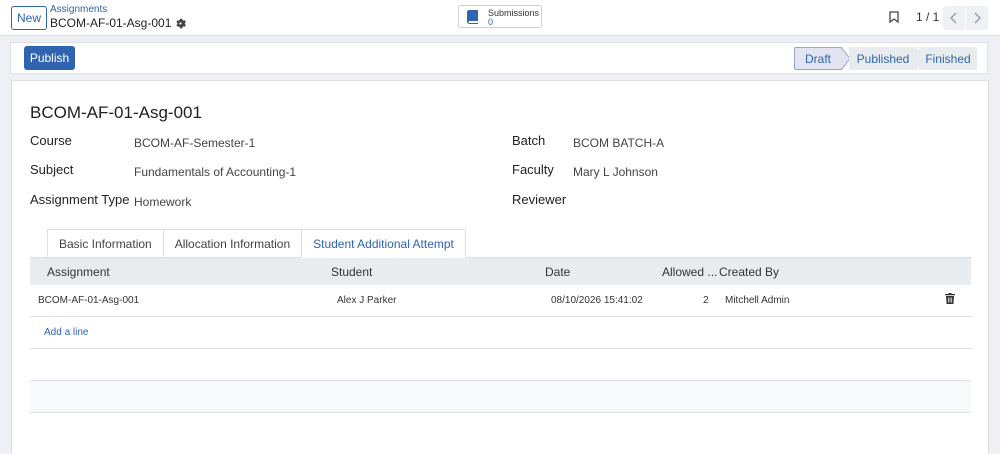  Describe the element at coordinates (162, 202) in the screenshot. I see `assignment-type-field: Homework` at that location.